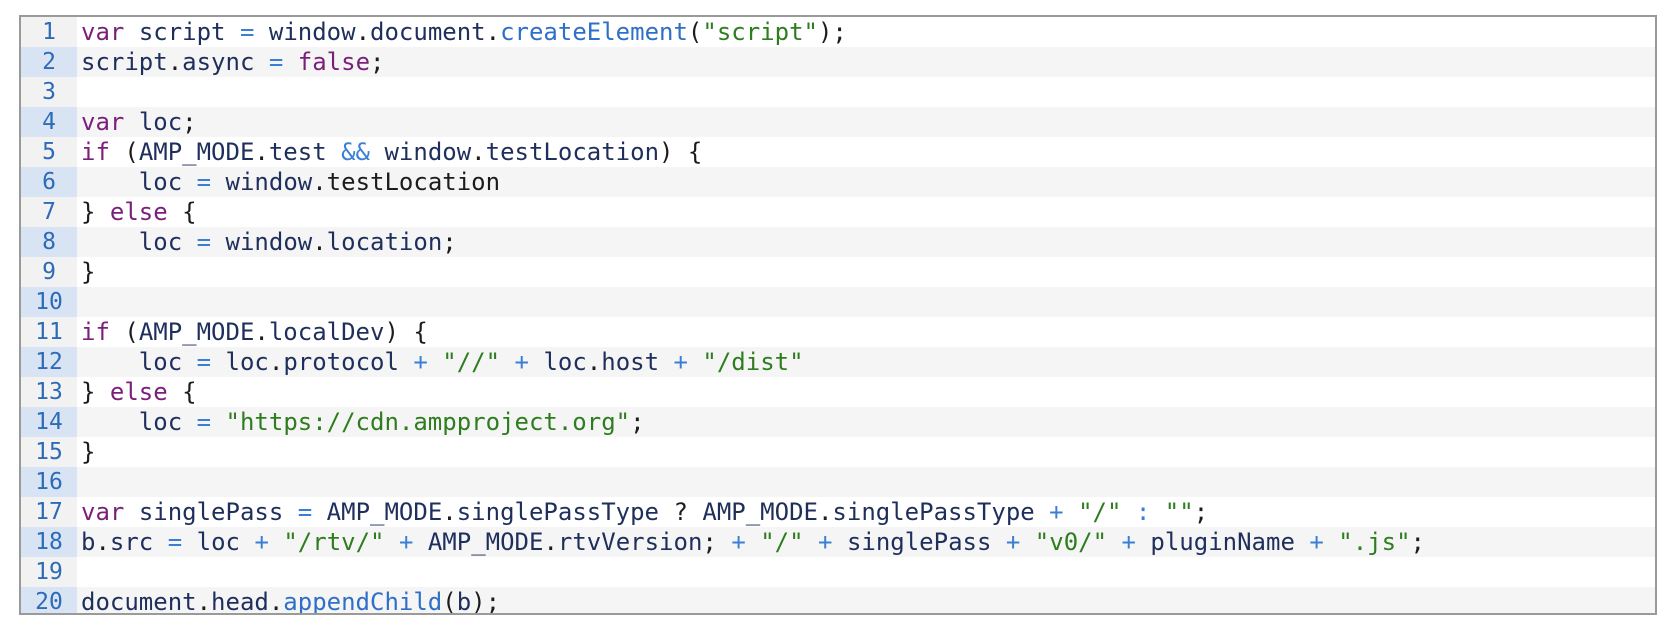 The image size is (1674, 640). I want to click on code-line: 20 document.head.appendChild(b);, so click(838, 601).